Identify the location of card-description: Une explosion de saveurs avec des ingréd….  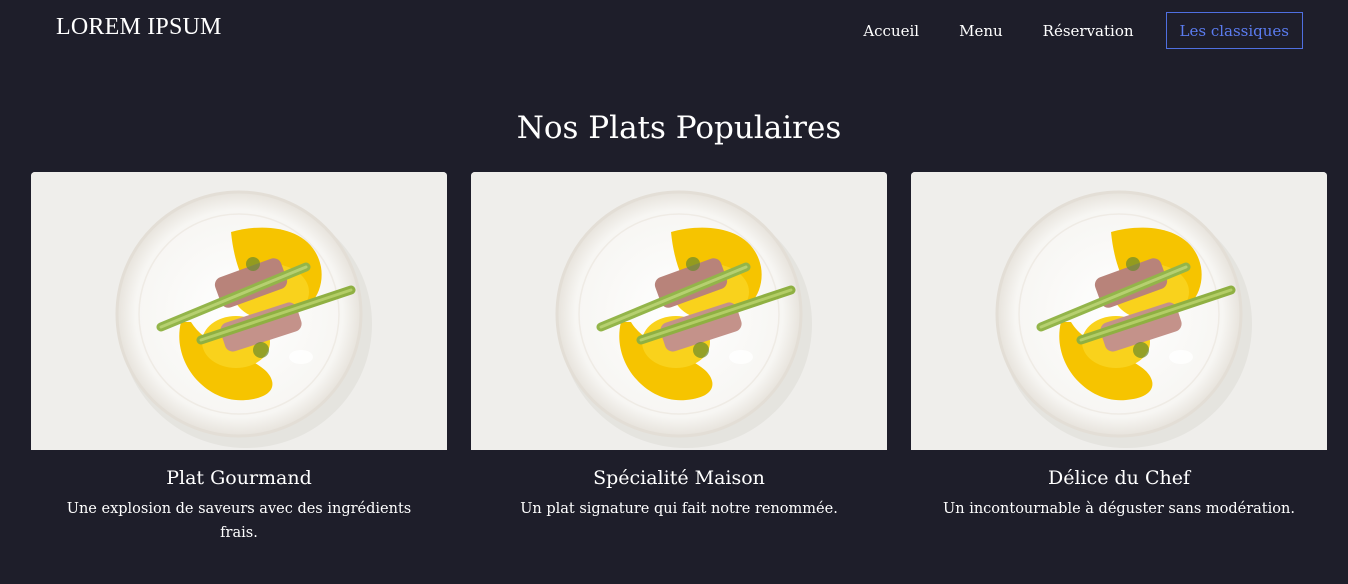
(239, 521).